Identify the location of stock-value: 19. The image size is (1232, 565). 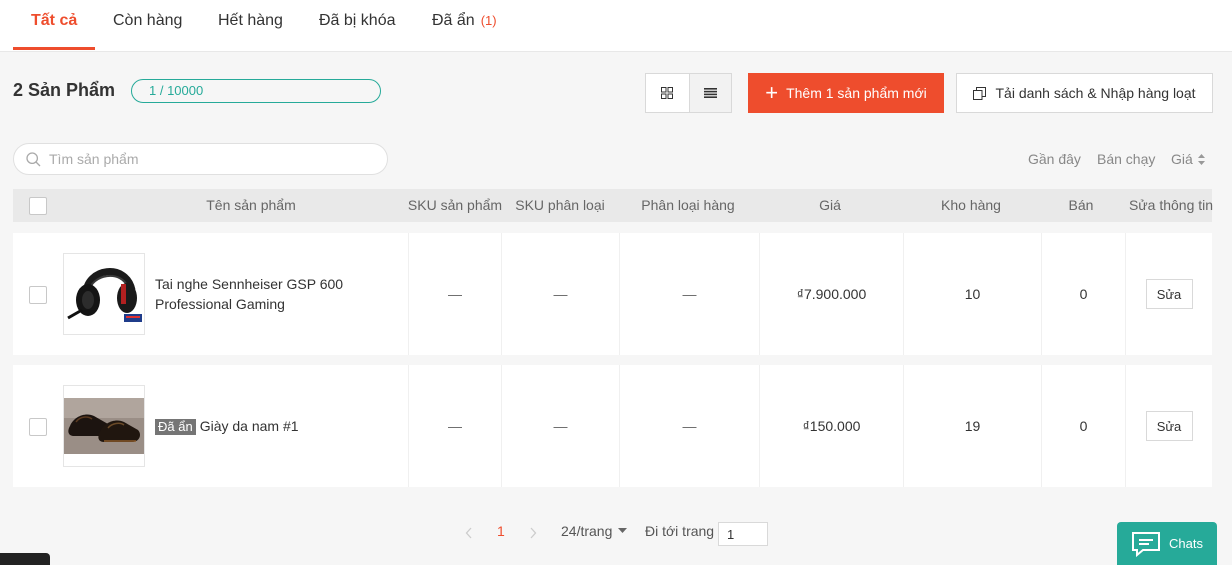
(972, 426).